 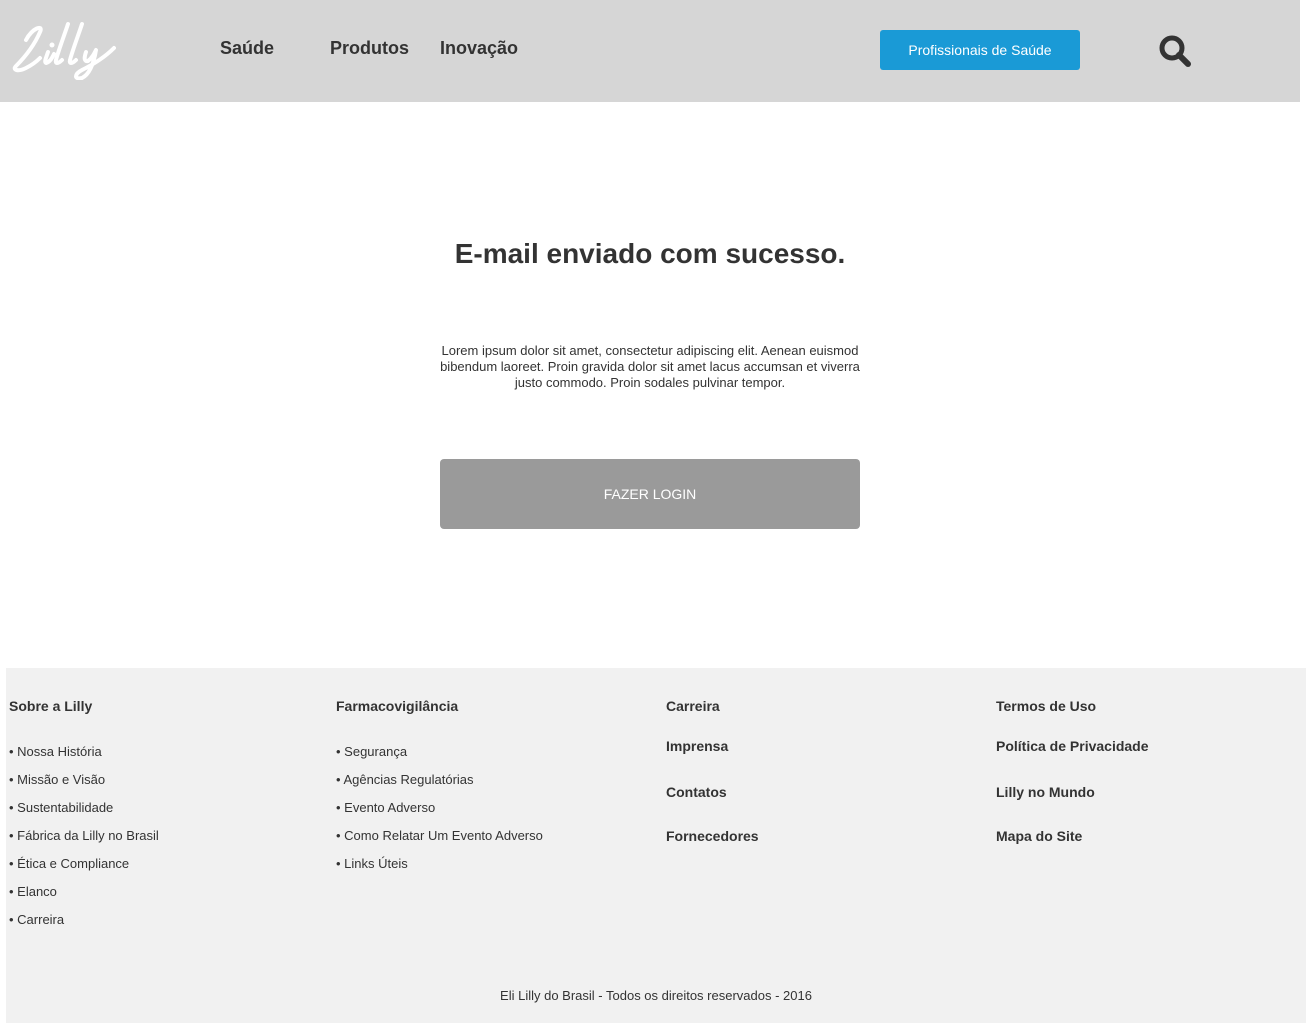 What do you see at coordinates (479, 48) in the screenshot?
I see `nav-inovacao: Inovação` at bounding box center [479, 48].